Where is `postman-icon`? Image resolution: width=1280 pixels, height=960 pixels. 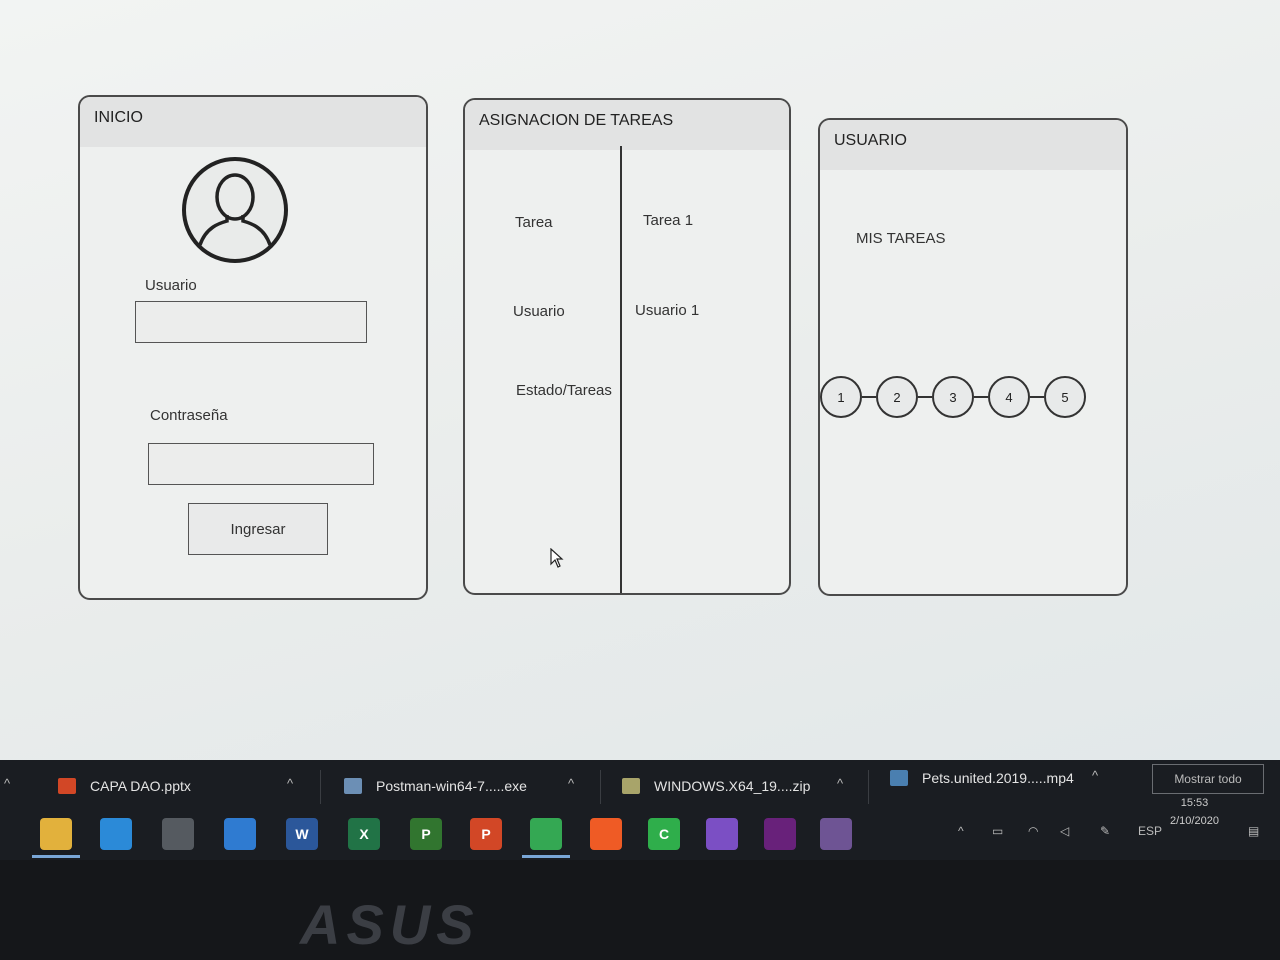 postman-icon is located at coordinates (606, 834).